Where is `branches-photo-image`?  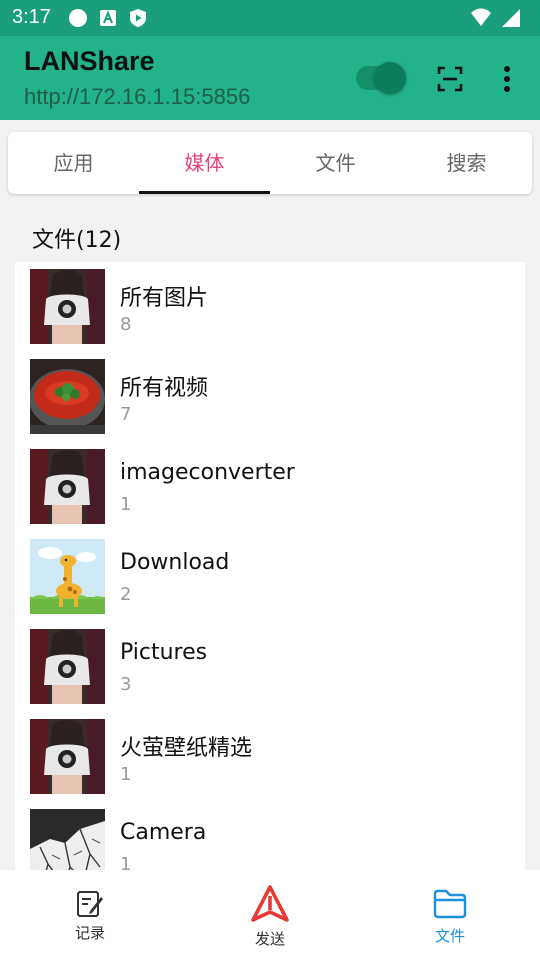 branches-photo-image is located at coordinates (67, 839).